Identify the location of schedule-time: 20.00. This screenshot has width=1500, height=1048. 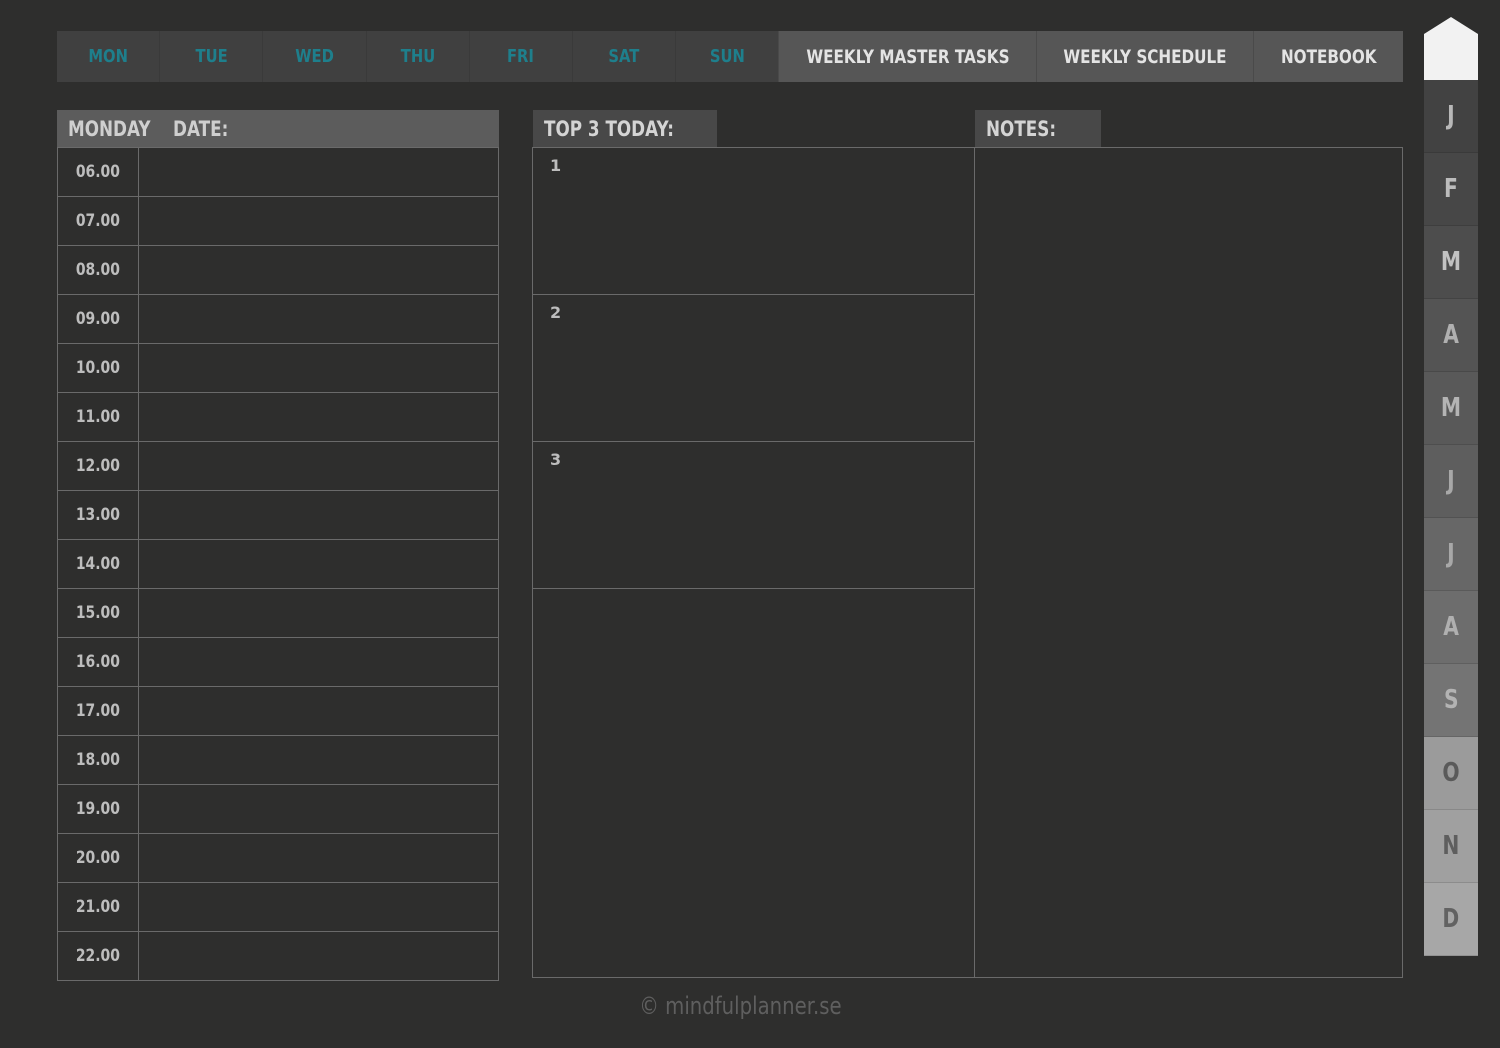
(98, 858).